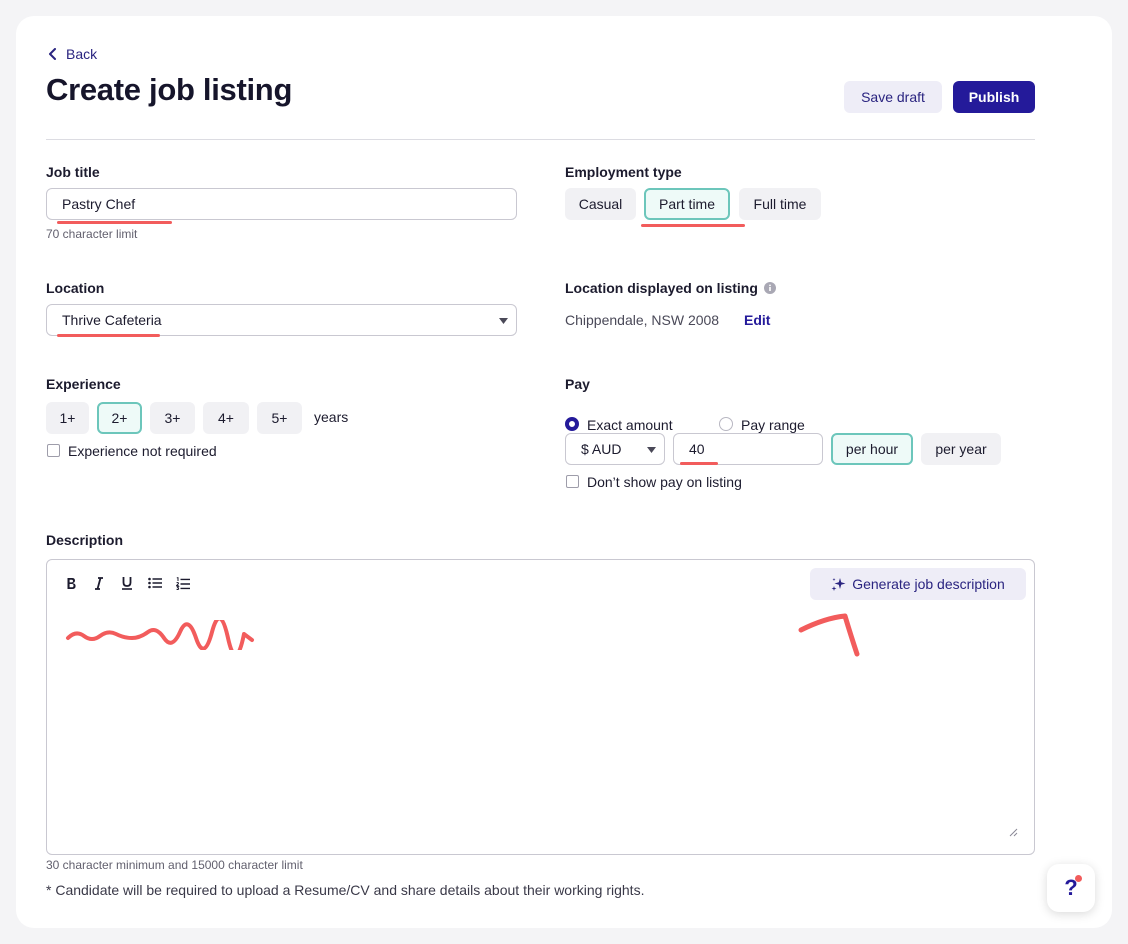 Image resolution: width=1128 pixels, height=944 pixels. What do you see at coordinates (83, 384) in the screenshot?
I see `experience-label: Experience` at bounding box center [83, 384].